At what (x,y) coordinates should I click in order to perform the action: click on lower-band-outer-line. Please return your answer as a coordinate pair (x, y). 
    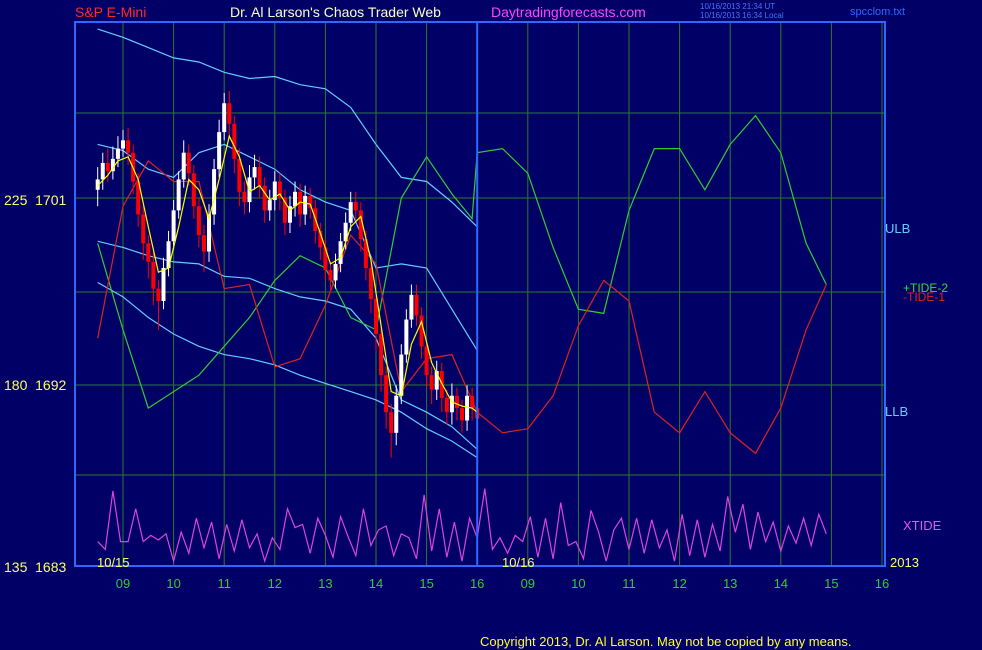
    Looking at the image, I should click on (287, 370).